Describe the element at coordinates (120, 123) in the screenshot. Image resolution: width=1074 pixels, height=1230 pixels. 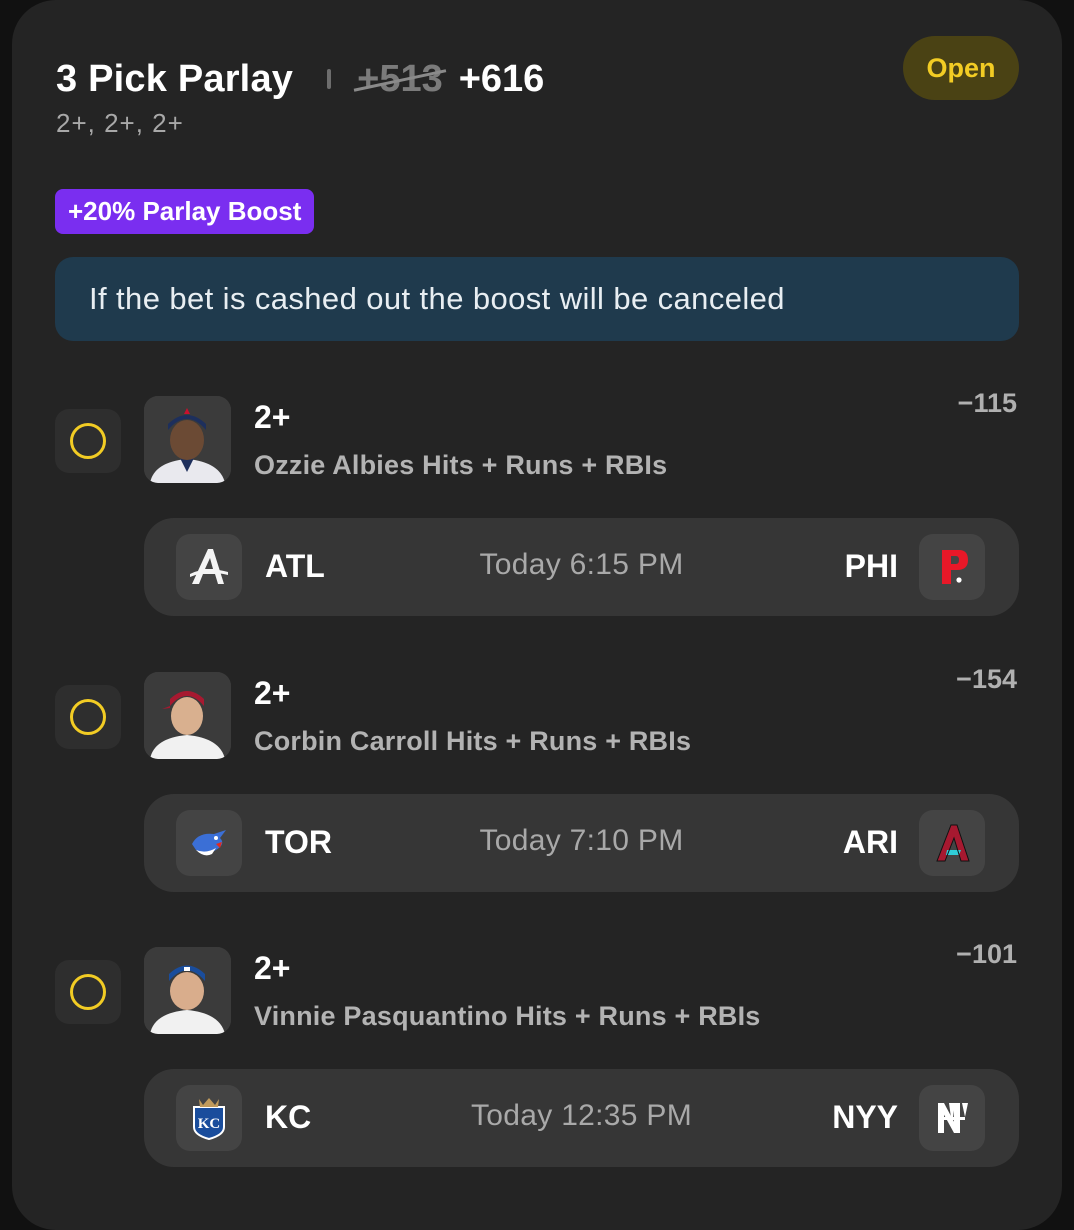
I see `parlay-subtitle: 2+, 2+, 2+` at that location.